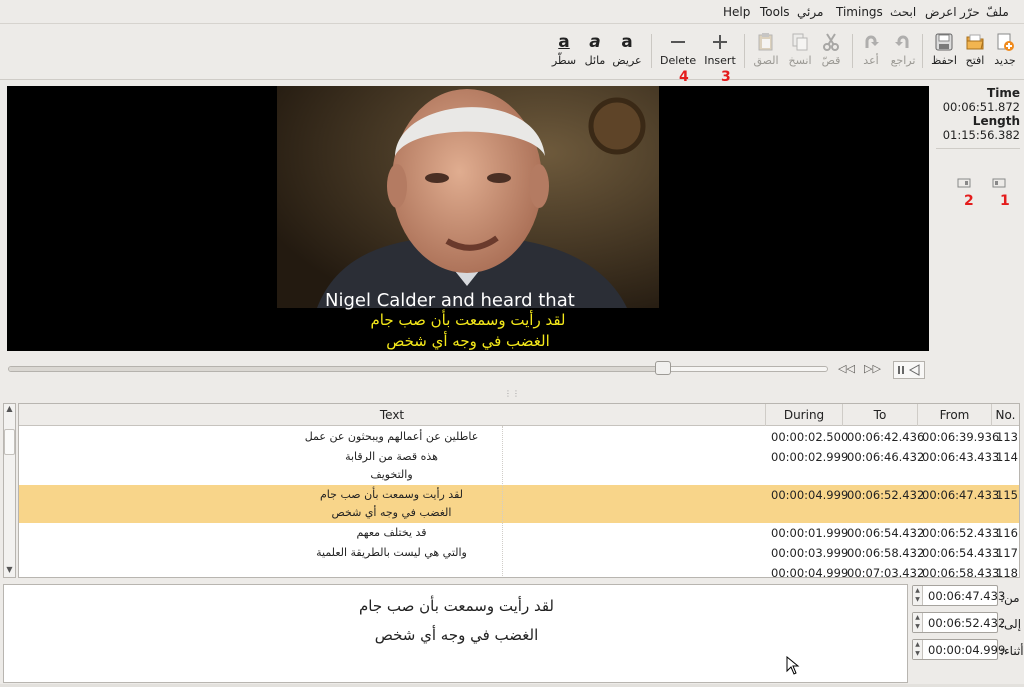 The width and height of the screenshot is (1024, 687). I want to click on video-subtitle-english: Nigel Calder and heard that, so click(450, 300).